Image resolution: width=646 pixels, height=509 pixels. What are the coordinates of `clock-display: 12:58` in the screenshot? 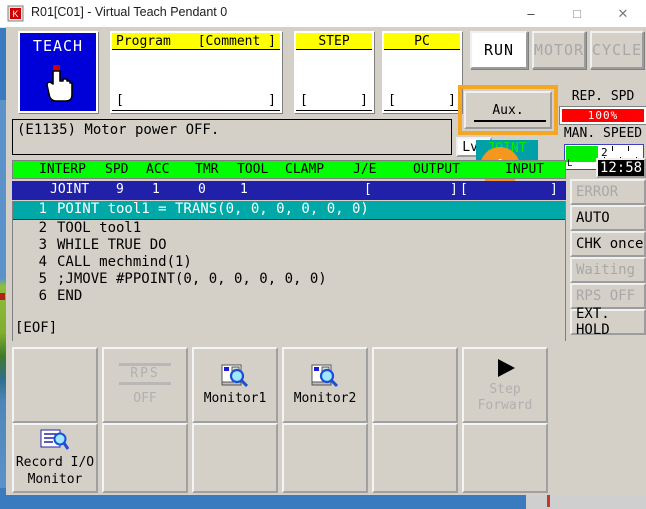 It's located at (621, 168).